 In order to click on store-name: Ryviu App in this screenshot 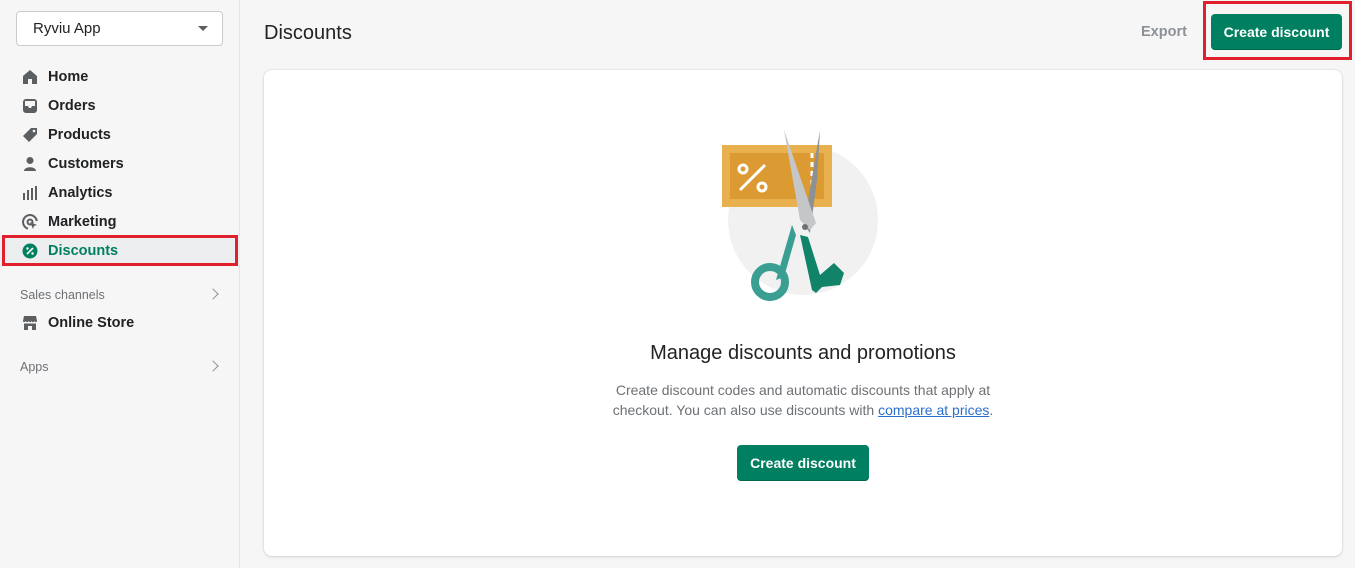, I will do `click(67, 28)`.